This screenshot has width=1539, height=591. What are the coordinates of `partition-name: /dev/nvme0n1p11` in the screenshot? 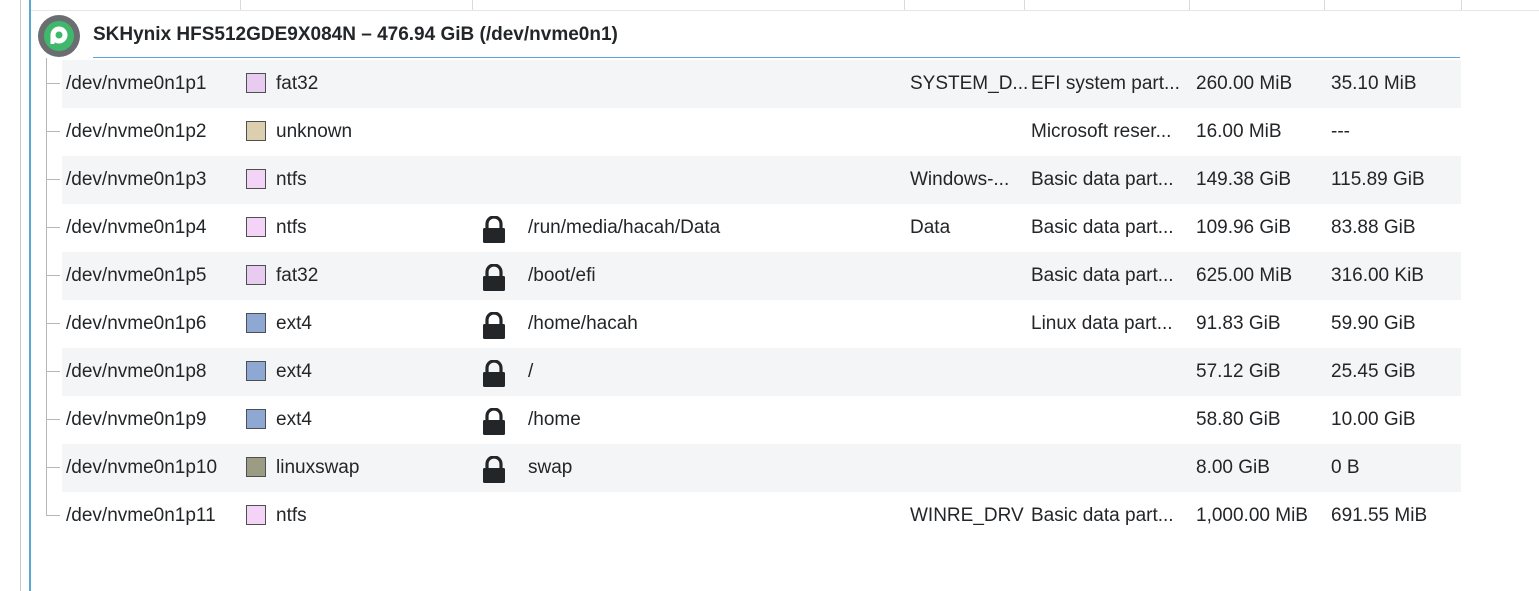 It's located at (141, 515).